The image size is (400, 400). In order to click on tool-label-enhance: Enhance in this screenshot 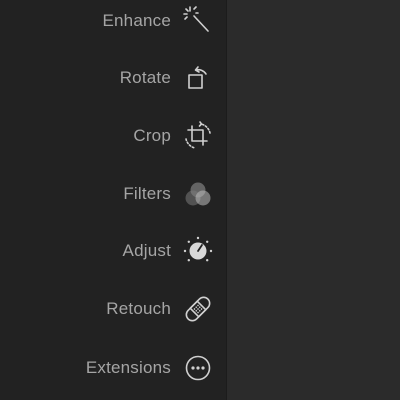, I will do `click(136, 20)`.